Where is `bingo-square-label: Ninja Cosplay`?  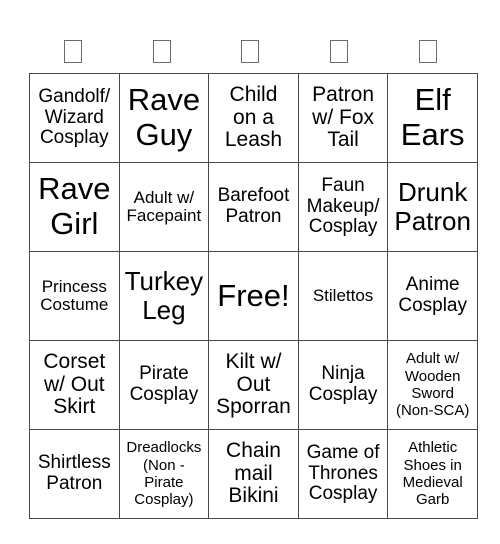 bingo-square-label: Ninja Cosplay is located at coordinates (343, 384).